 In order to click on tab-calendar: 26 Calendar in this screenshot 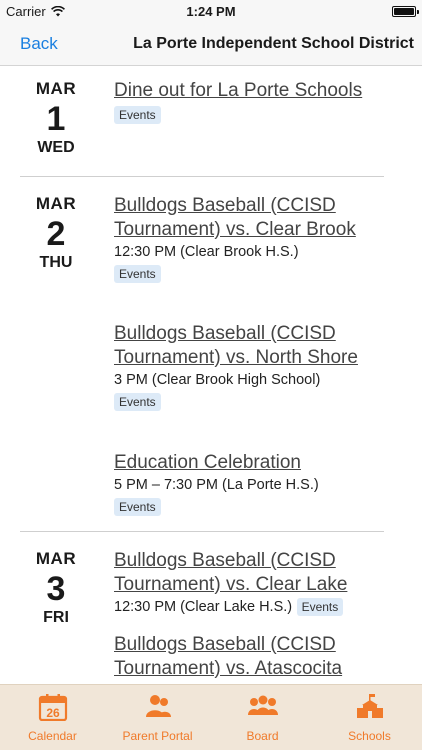, I will do `click(52, 717)`.